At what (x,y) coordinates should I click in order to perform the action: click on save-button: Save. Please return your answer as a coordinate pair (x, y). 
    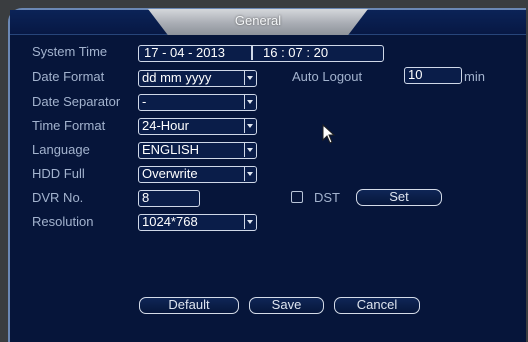
    Looking at the image, I should click on (286, 305).